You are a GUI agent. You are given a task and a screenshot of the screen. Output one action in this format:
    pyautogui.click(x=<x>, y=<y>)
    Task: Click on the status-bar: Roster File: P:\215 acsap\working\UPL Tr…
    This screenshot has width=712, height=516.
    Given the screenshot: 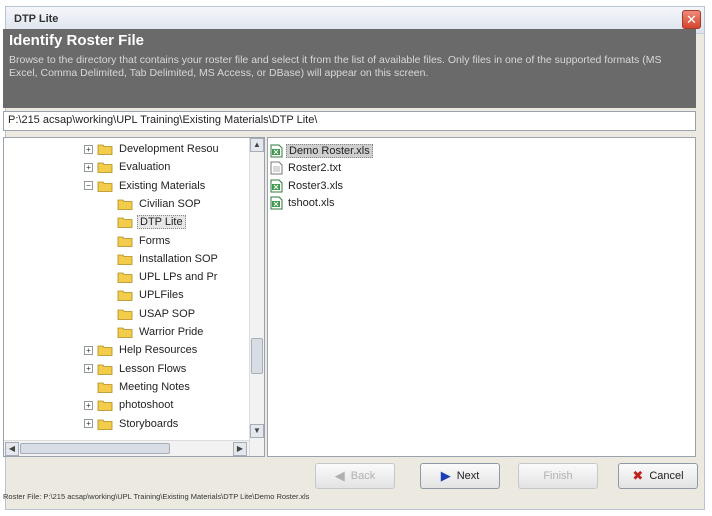 What is the action you would take?
    pyautogui.click(x=156, y=496)
    